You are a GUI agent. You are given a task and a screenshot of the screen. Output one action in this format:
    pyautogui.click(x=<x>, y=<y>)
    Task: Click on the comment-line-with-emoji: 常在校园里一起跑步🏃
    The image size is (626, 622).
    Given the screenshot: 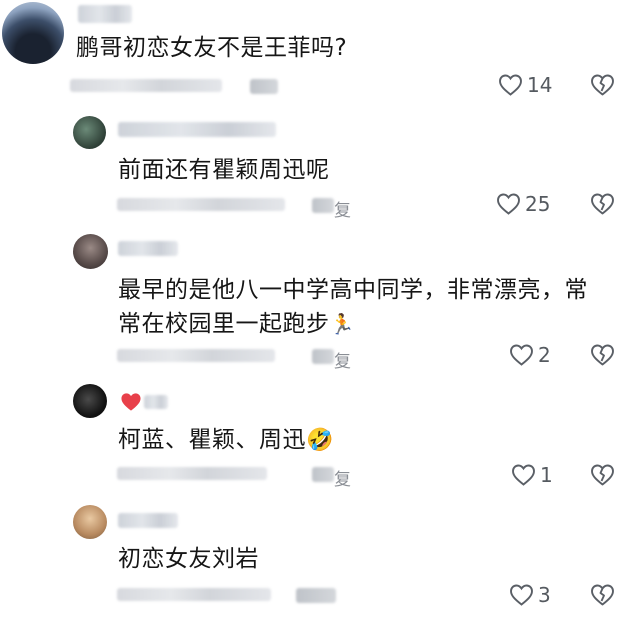 What is the action you would take?
    pyautogui.click(x=353, y=324)
    